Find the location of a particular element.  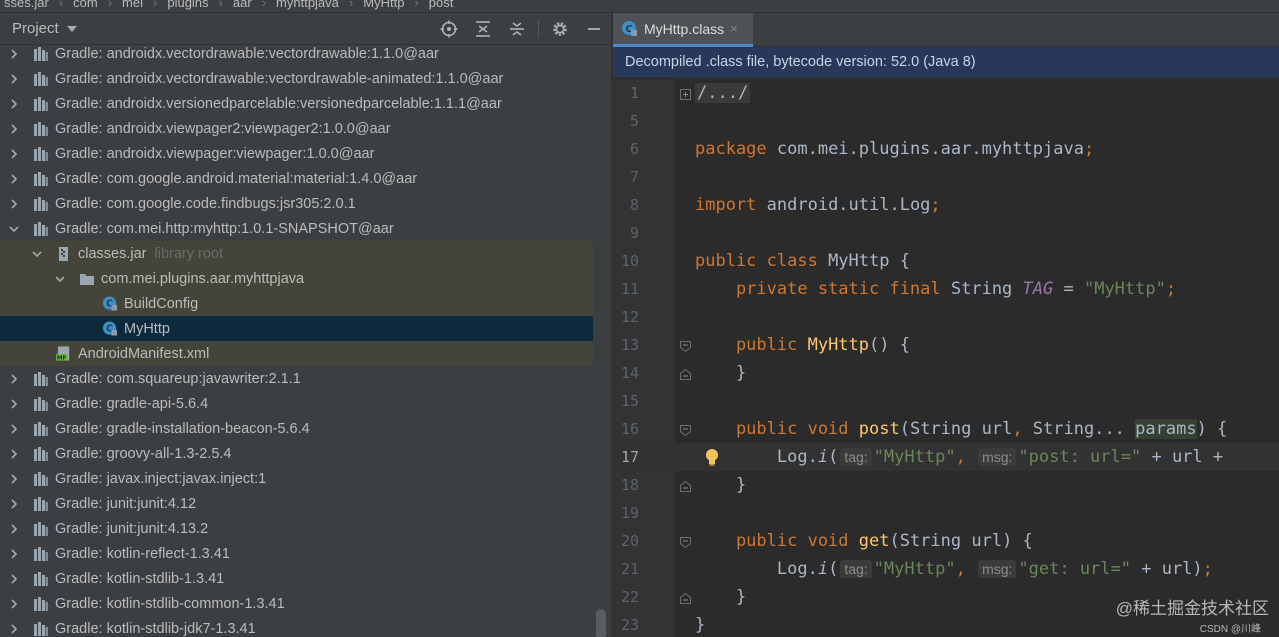

tree-item: MF AndroidManifest.xml is located at coordinates (296, 353).